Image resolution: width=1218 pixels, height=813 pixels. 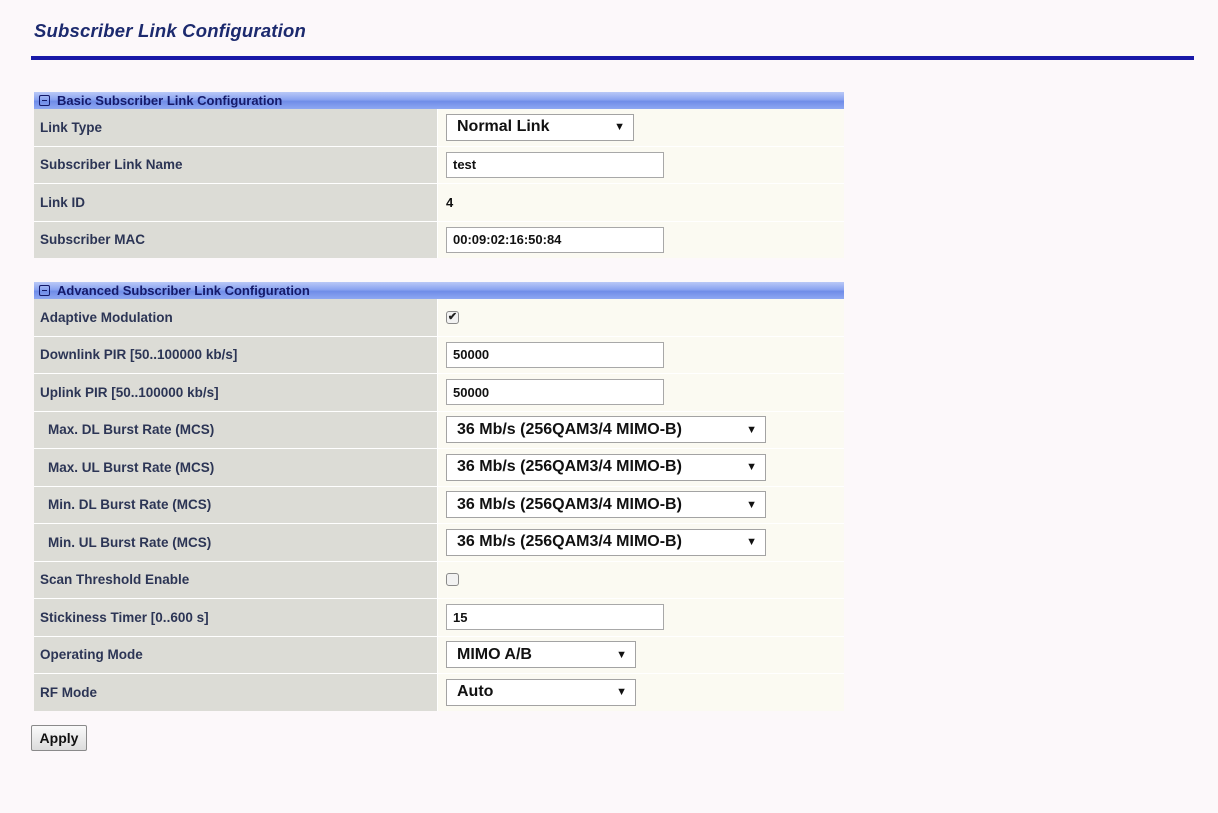 I want to click on link-type-select: Normal Link ▼, so click(x=540, y=127).